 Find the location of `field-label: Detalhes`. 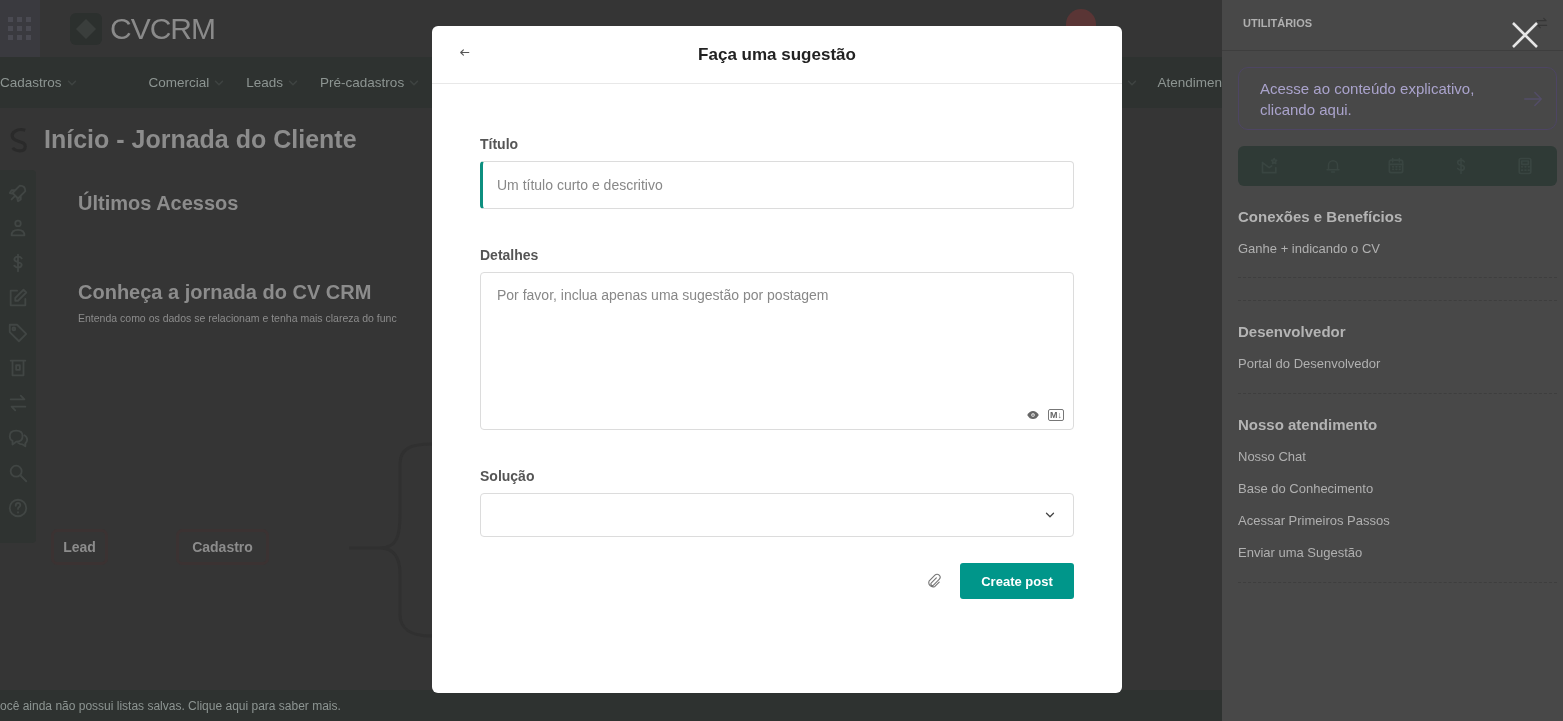

field-label: Detalhes is located at coordinates (510, 255).